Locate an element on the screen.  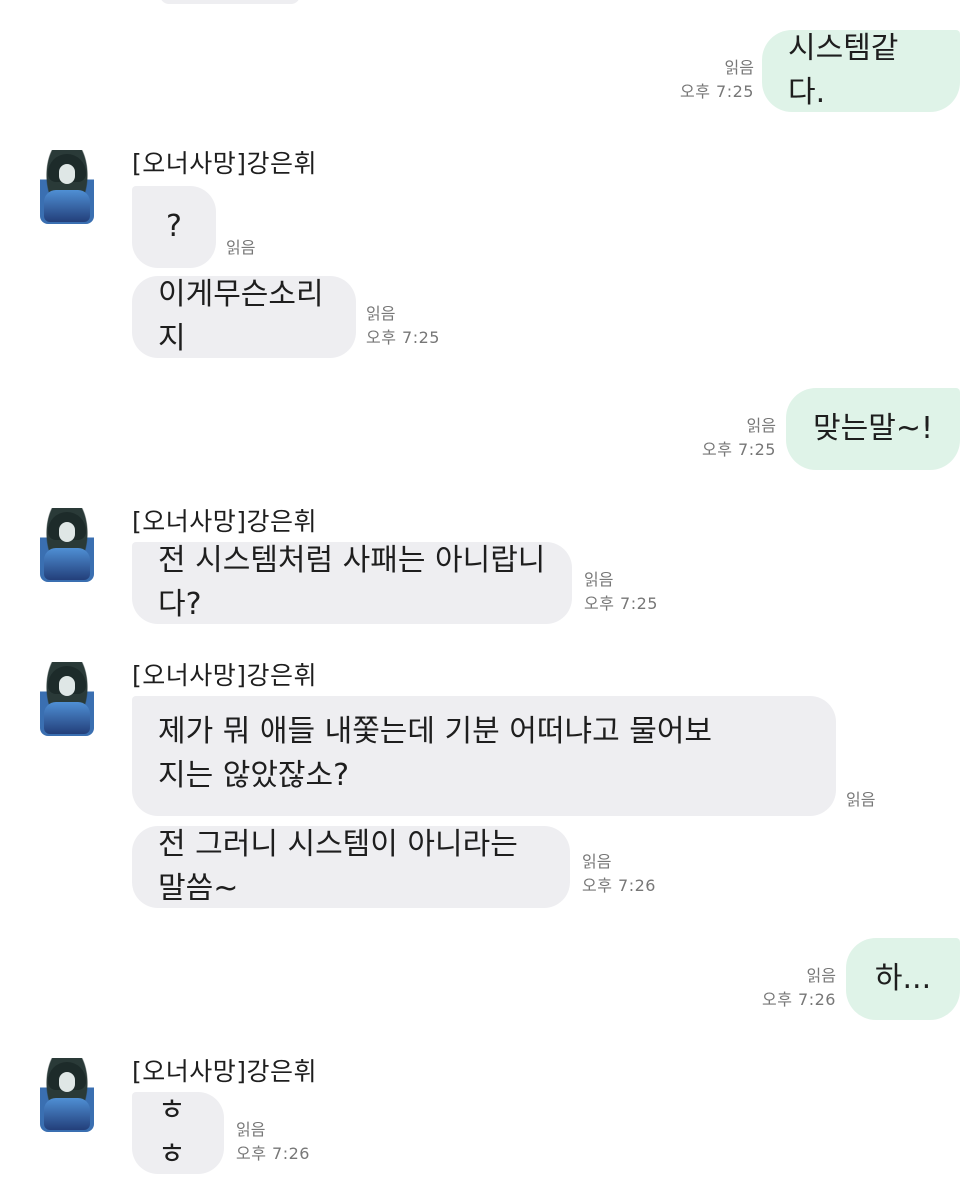
message-text: 전 그러니 시스템이 아니라는 말씀~ is located at coordinates (338, 866).